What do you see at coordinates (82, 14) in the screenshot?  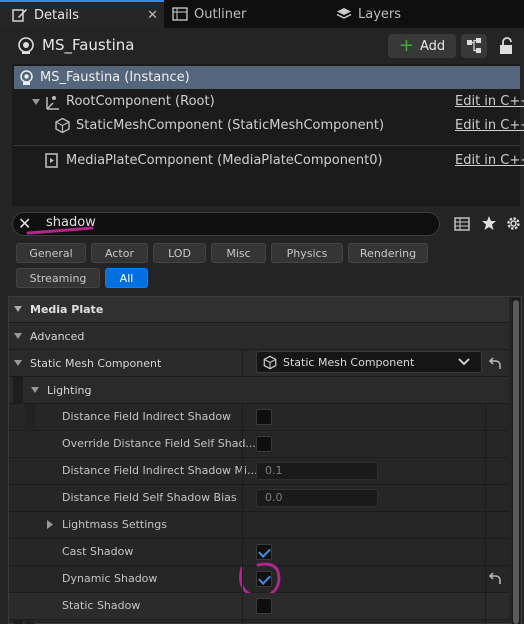 I see `tab-details: Details ✕` at bounding box center [82, 14].